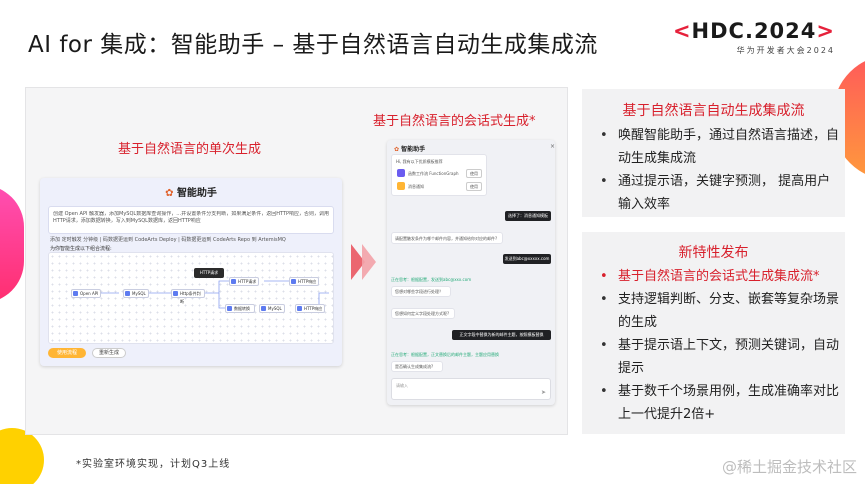  Describe the element at coordinates (240, 308) in the screenshot. I see `flow-node: 数据转换` at that location.